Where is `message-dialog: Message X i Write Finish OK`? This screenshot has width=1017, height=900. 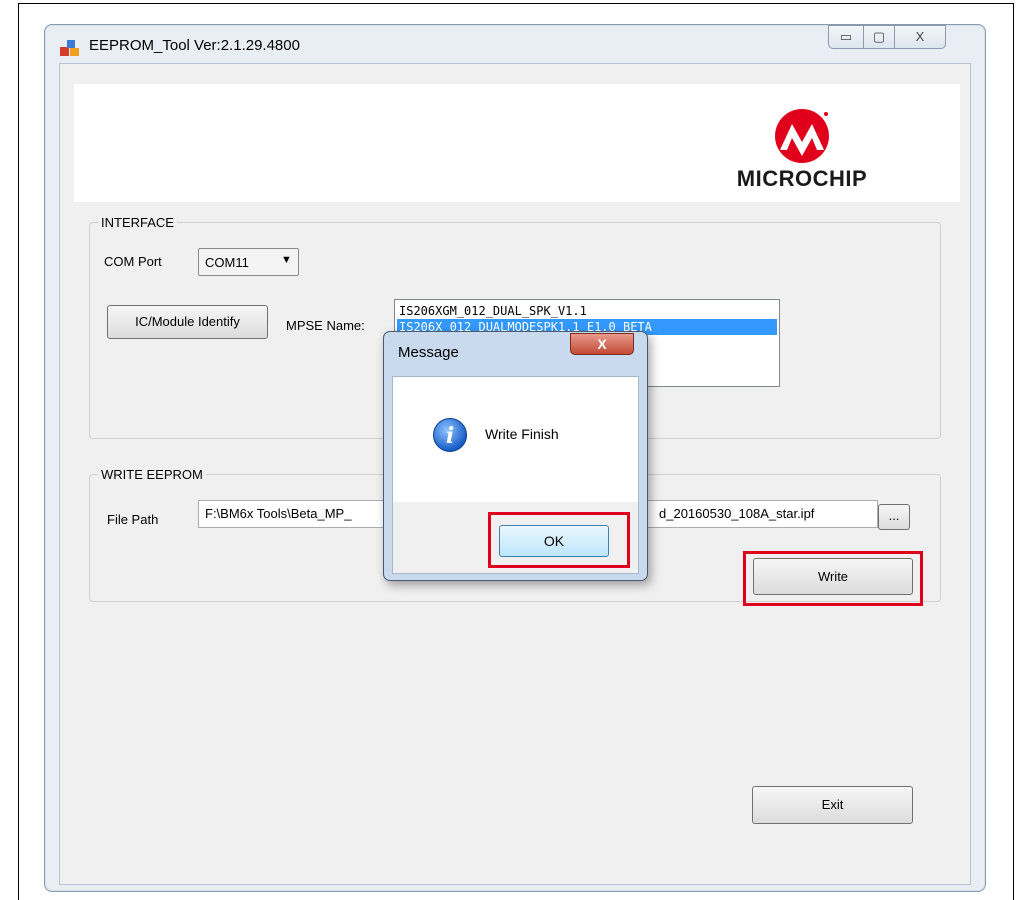 message-dialog: Message X i Write Finish OK is located at coordinates (515, 456).